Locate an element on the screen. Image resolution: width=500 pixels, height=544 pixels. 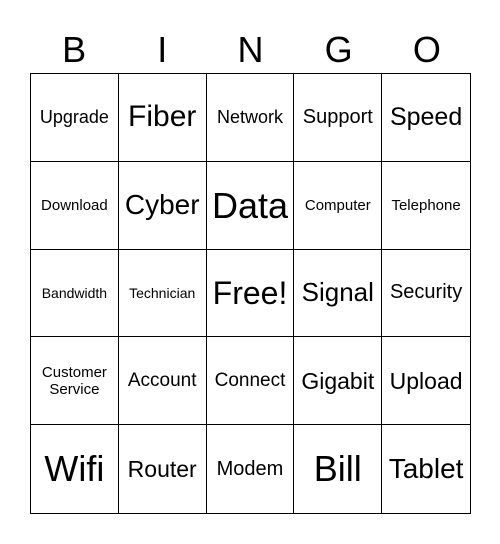
bingo-cell: Speed is located at coordinates (426, 118).